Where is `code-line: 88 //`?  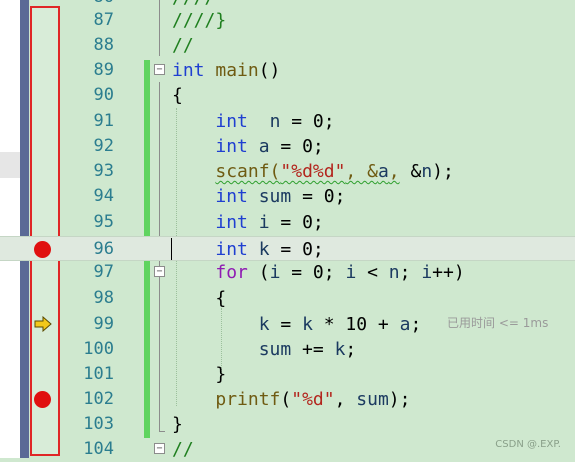
code-line: 88 // is located at coordinates (287, 45).